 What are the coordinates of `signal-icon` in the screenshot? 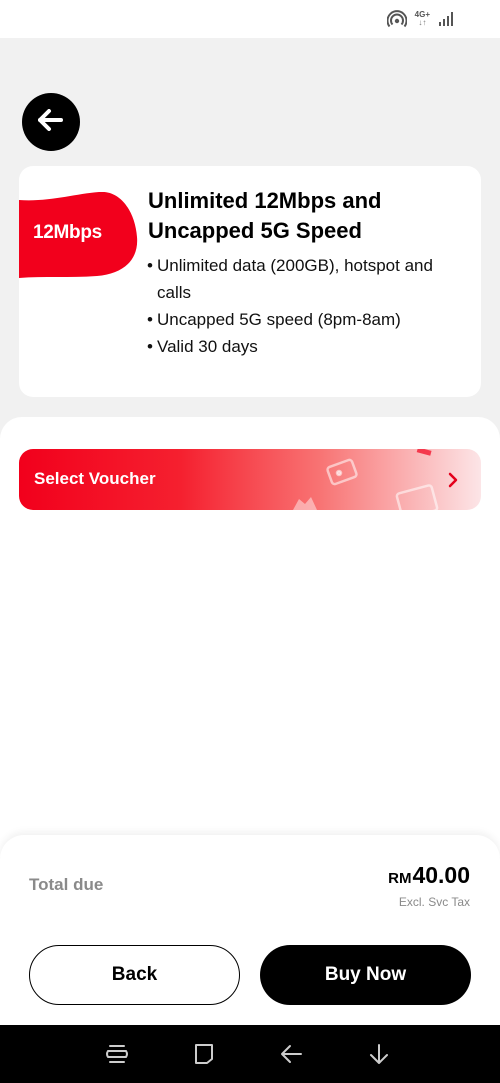 It's located at (446, 19).